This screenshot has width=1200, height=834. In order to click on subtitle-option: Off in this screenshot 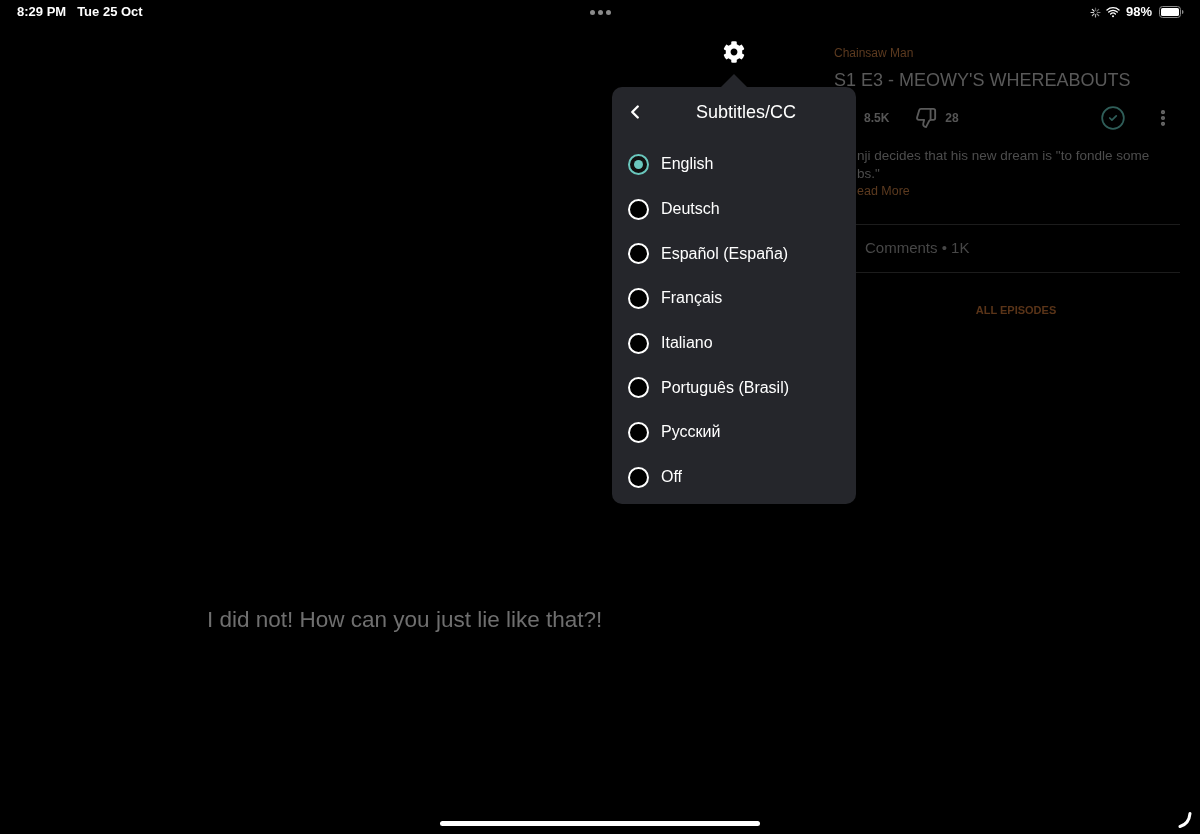, I will do `click(734, 477)`.